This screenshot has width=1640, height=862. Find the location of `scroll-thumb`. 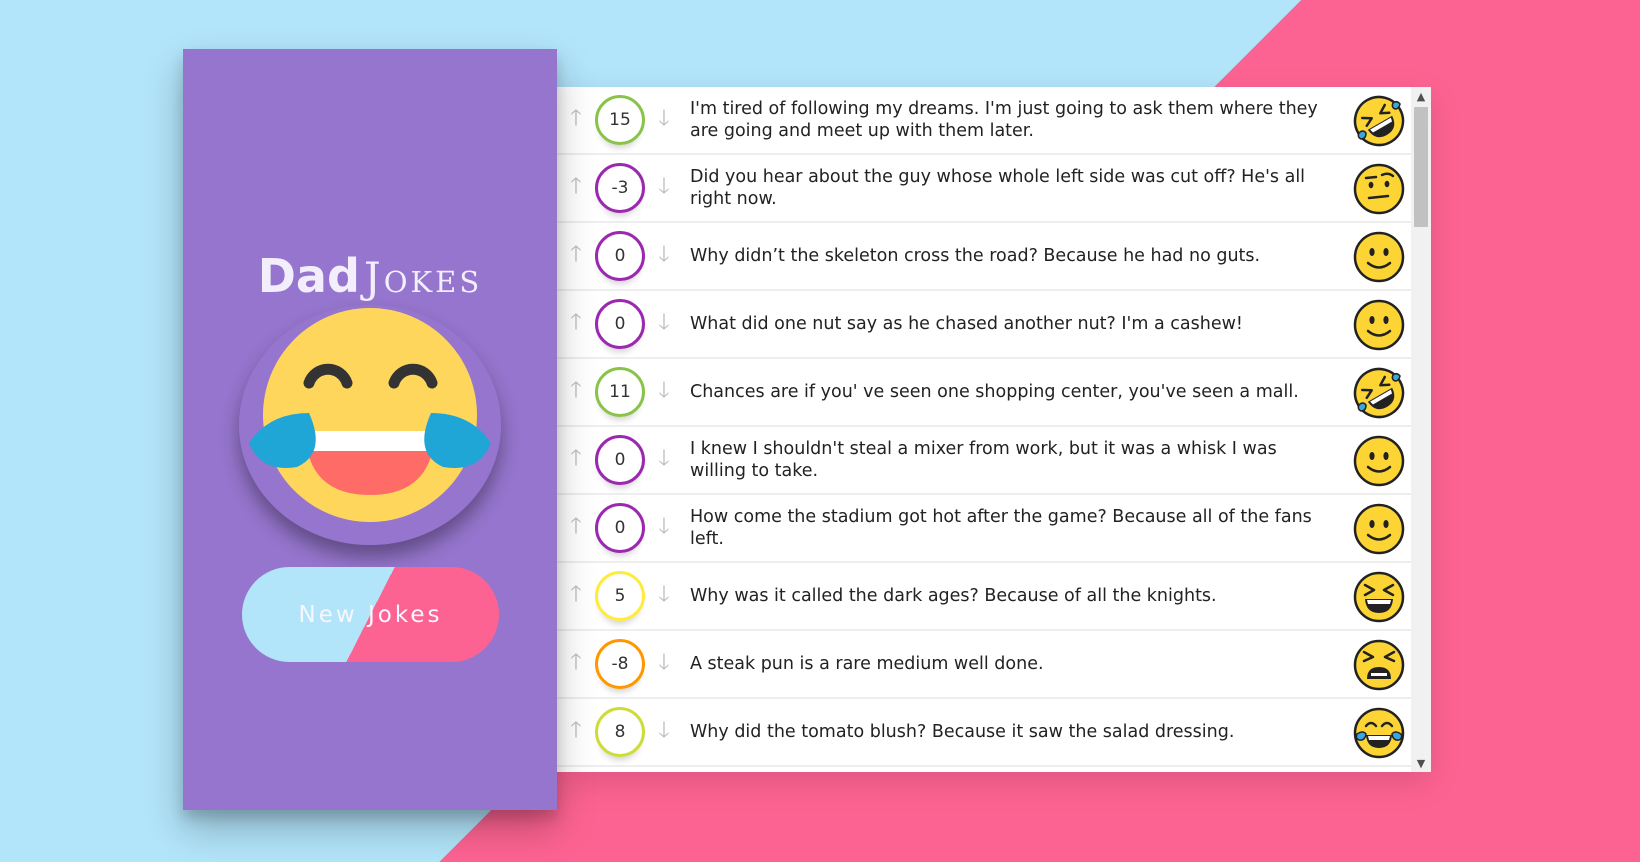

scroll-thumb is located at coordinates (1421, 167).